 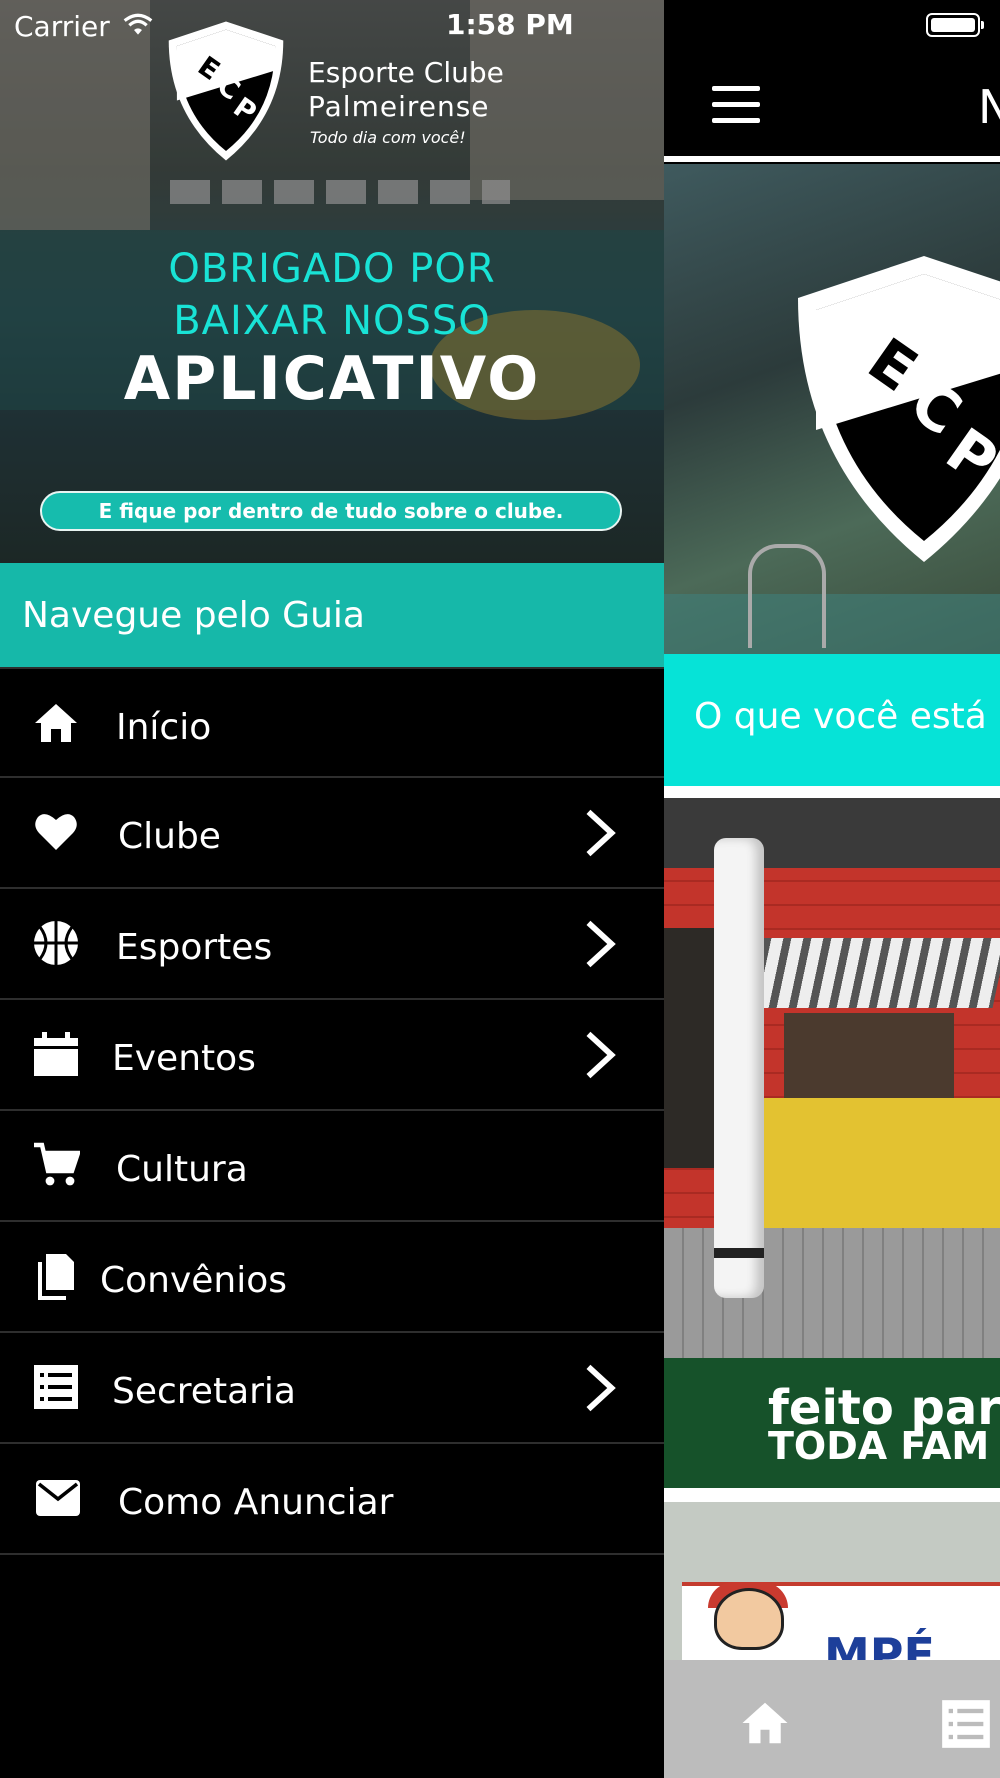 I want to click on menu-item-inicio: Início, so click(x=332, y=722).